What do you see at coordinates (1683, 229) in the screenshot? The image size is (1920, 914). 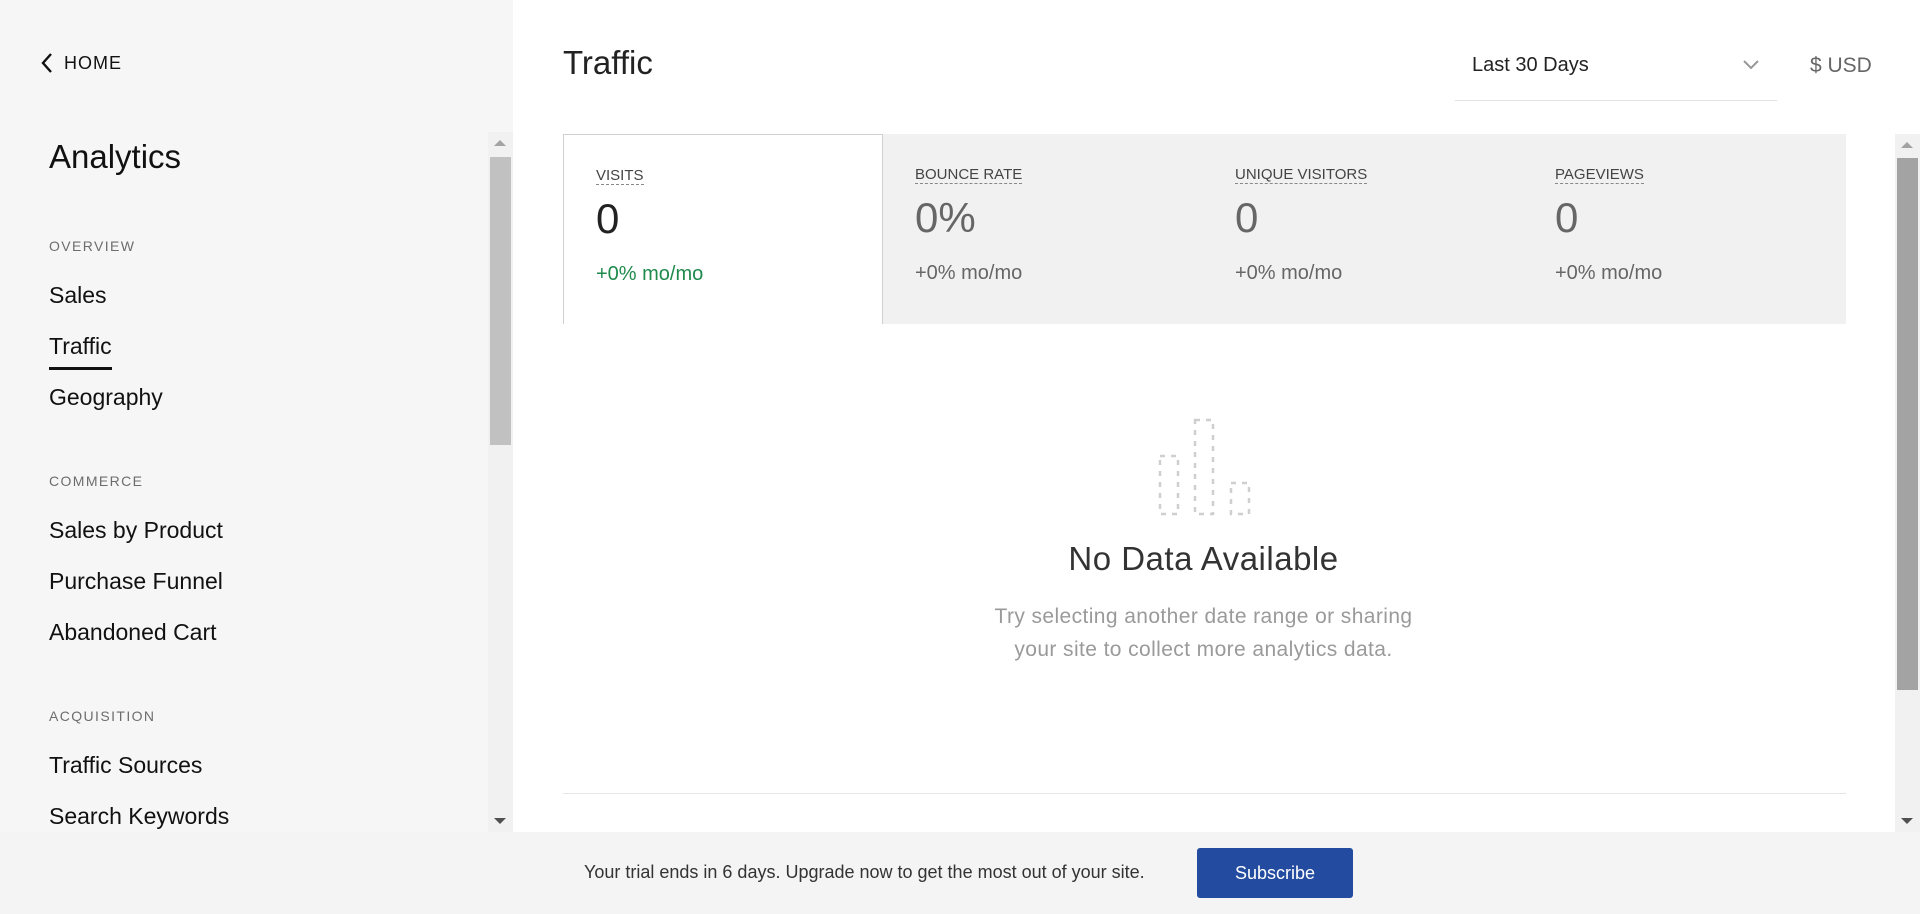 I see `metric-pageviews: PAGEVIEWS 0 +0% mo/mo` at bounding box center [1683, 229].